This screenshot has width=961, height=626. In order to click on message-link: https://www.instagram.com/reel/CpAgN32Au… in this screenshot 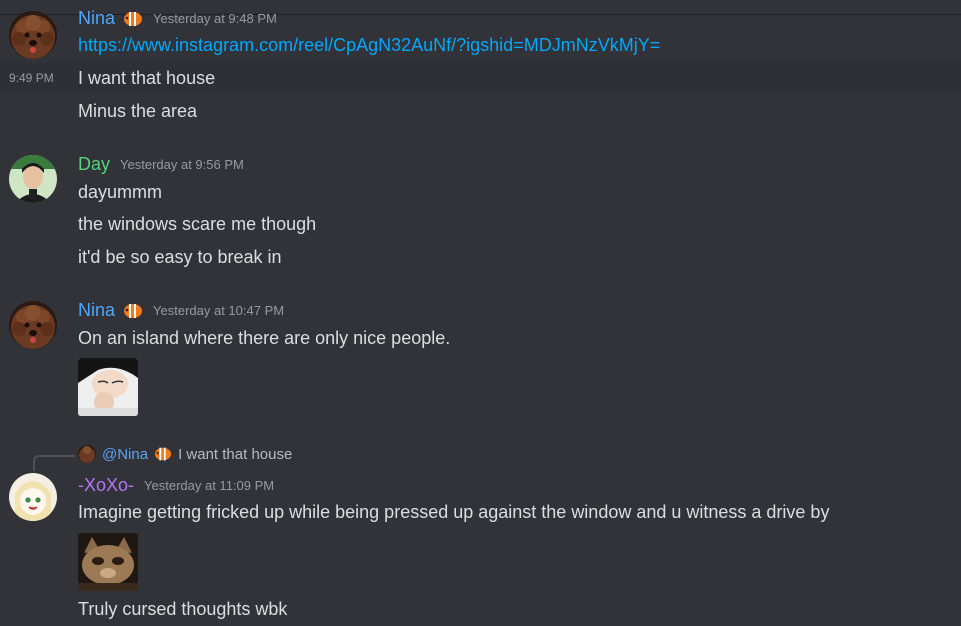, I will do `click(369, 45)`.